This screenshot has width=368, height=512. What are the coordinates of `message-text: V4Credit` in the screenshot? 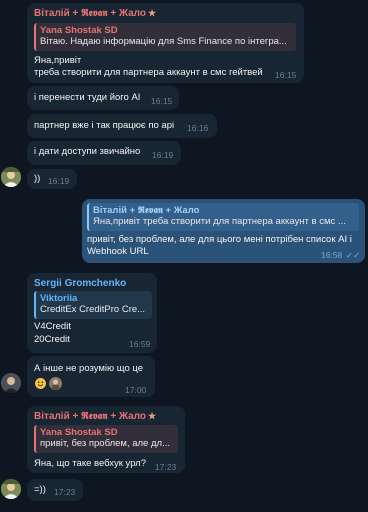 It's located at (52, 326).